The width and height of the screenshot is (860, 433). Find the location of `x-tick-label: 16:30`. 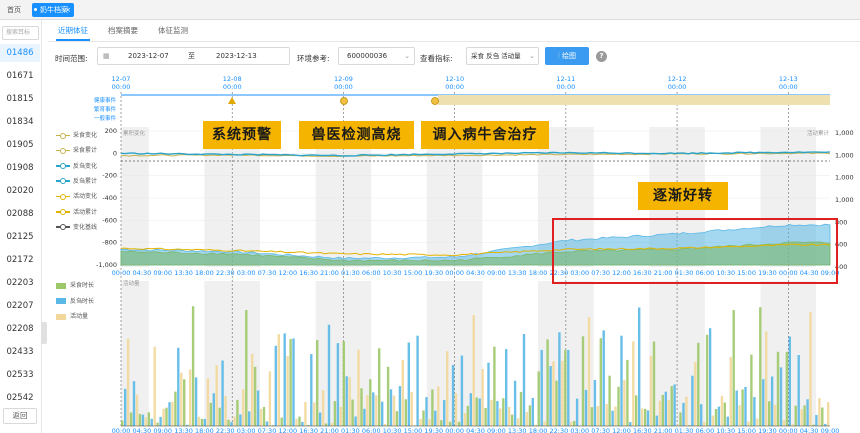

x-tick-label: 16:30 is located at coordinates (642, 430).